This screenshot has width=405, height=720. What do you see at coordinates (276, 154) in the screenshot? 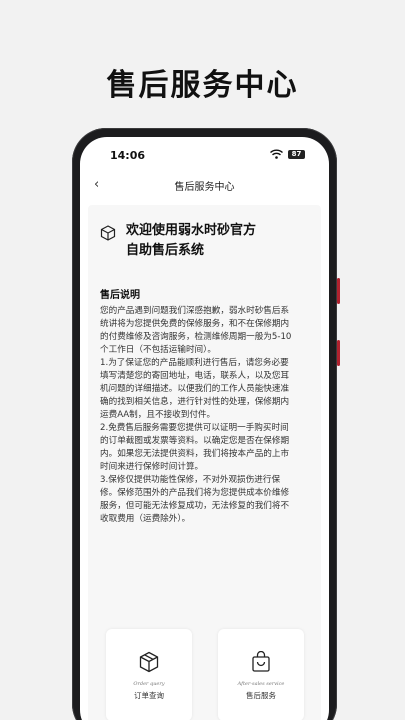
I see `wifi-icon` at bounding box center [276, 154].